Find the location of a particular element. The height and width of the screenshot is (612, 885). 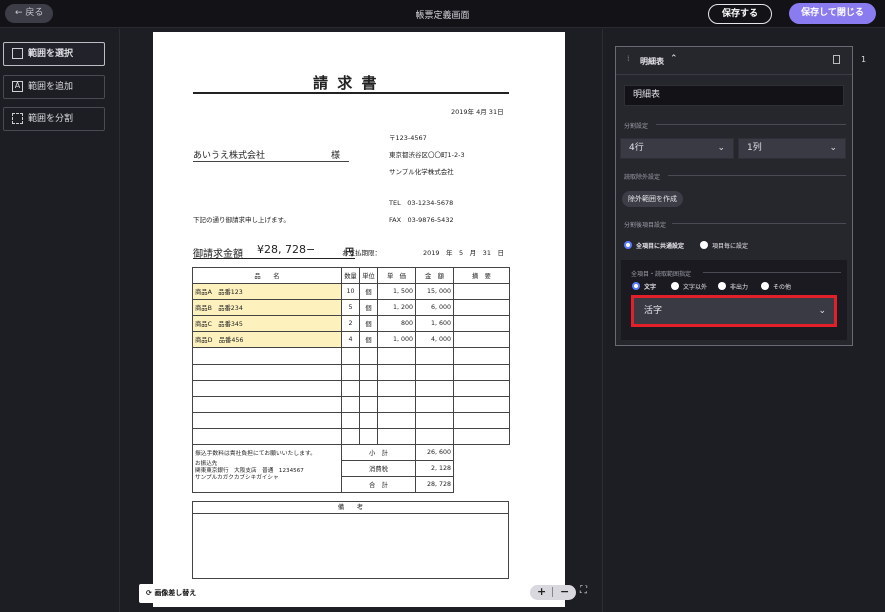

select-range-tool: 範囲を選択 is located at coordinates (54, 54).